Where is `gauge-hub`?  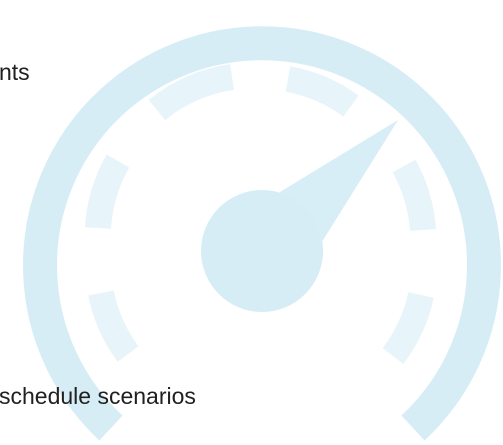 gauge-hub is located at coordinates (262, 251).